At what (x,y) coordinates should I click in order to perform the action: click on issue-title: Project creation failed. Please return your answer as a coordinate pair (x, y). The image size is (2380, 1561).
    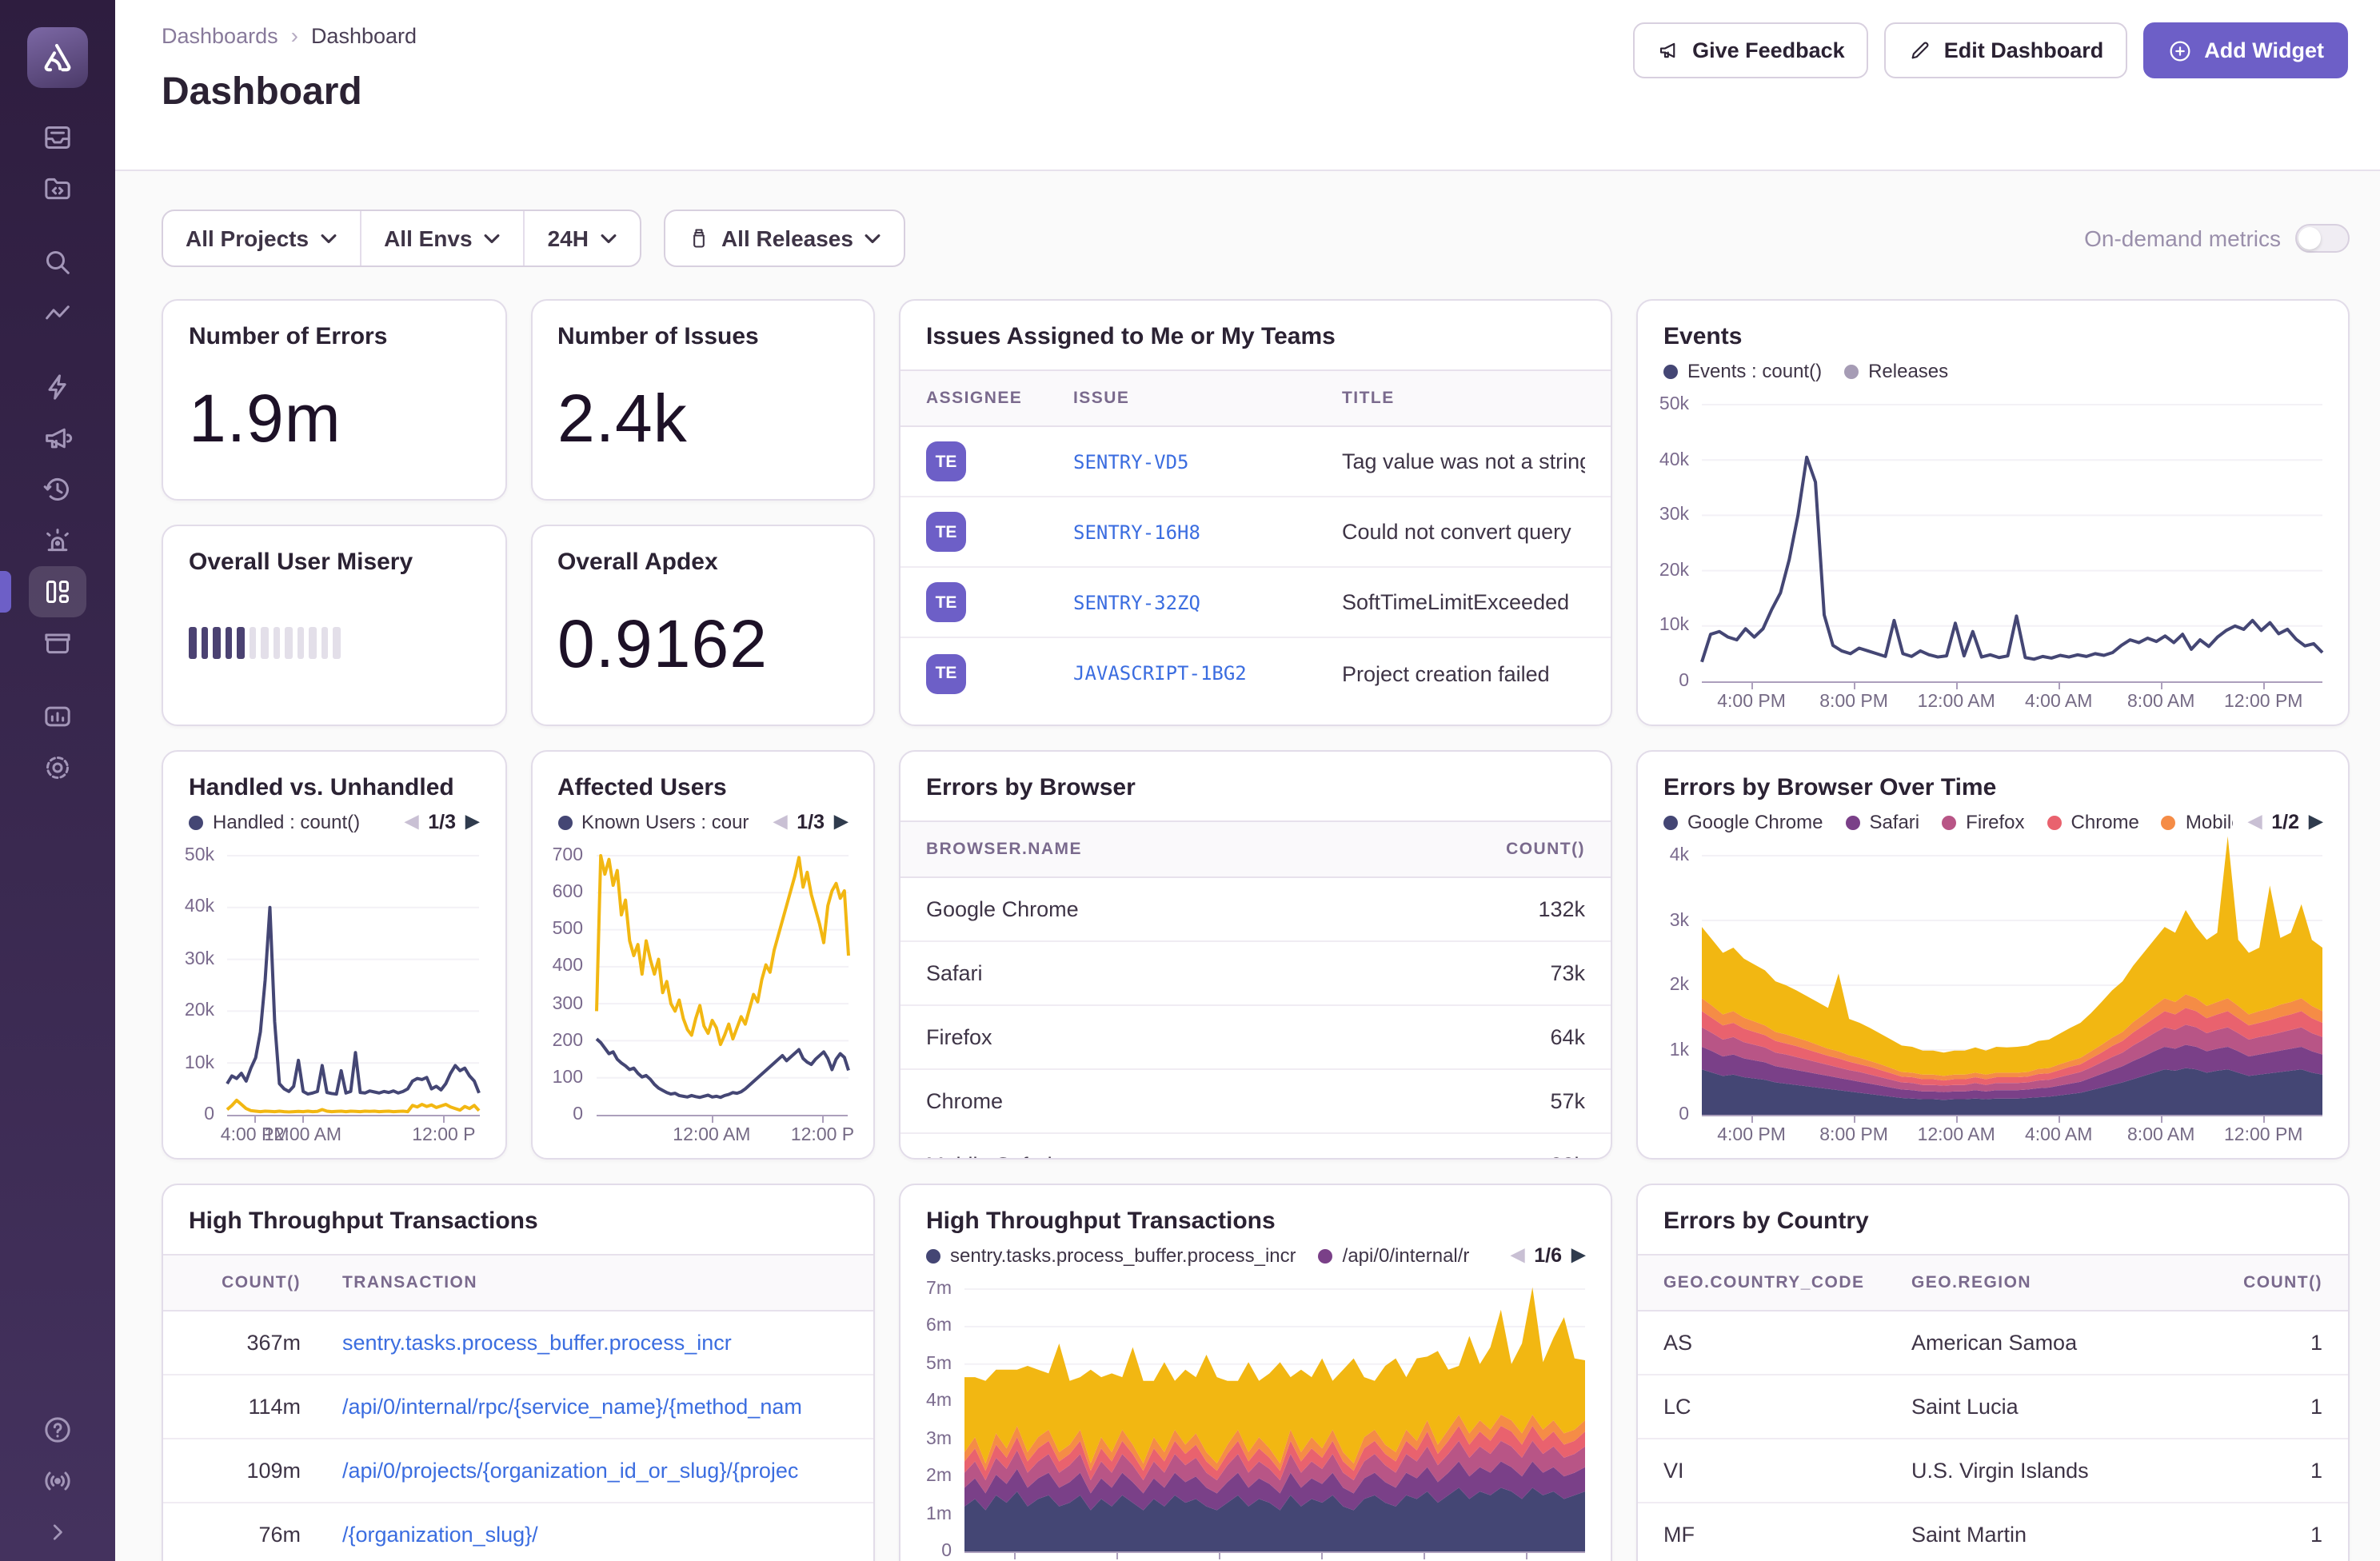
    Looking at the image, I should click on (1446, 673).